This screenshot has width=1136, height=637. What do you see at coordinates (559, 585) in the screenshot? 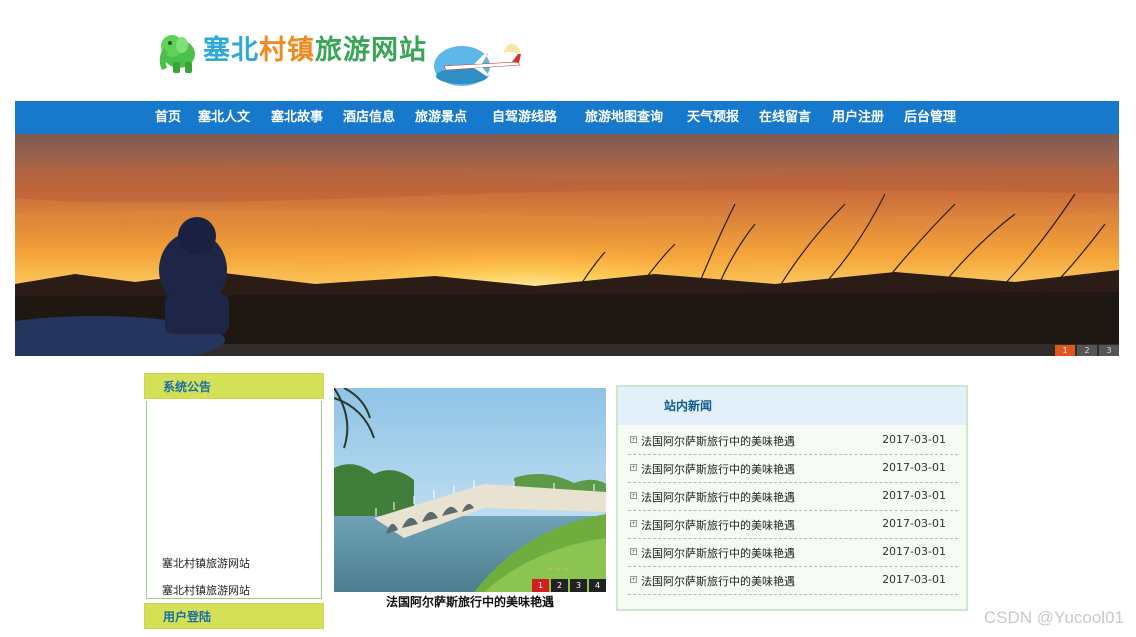
I see `photo-page-2: 2` at bounding box center [559, 585].